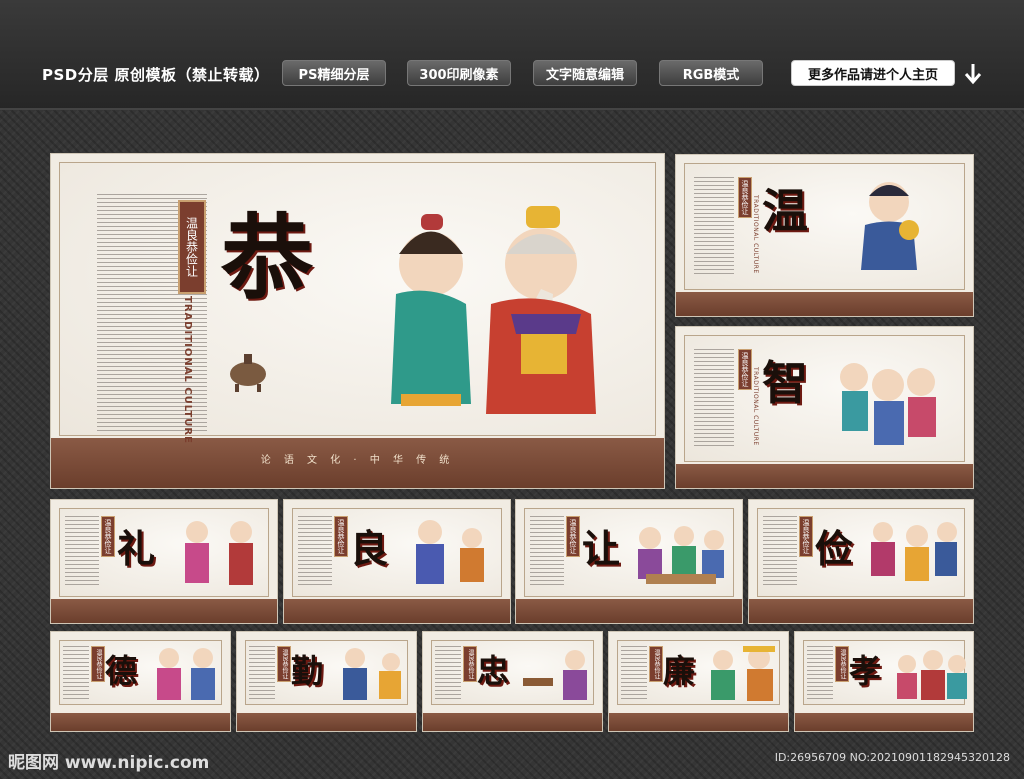 The image size is (1024, 779). Describe the element at coordinates (698, 681) in the screenshot. I see `panel-lian: 温良恭俭让 廉` at that location.